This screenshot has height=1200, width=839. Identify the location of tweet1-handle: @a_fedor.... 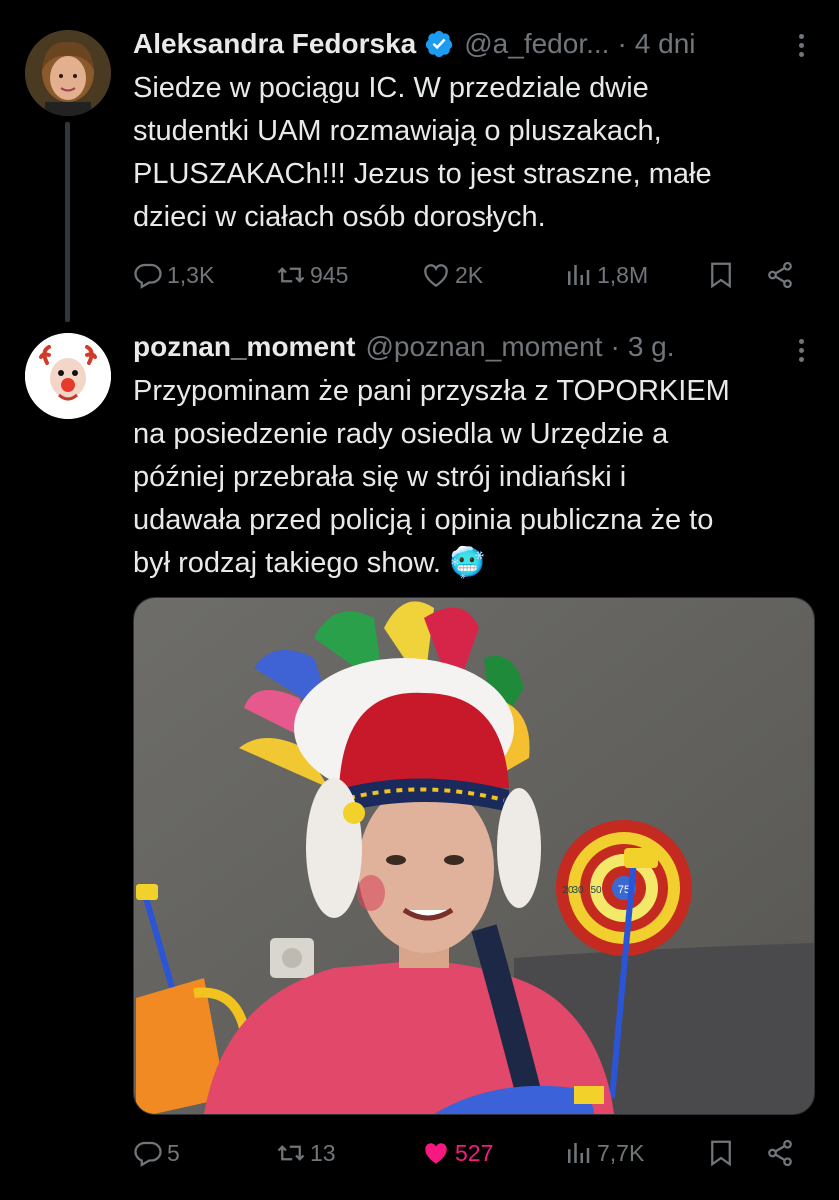
(536, 44).